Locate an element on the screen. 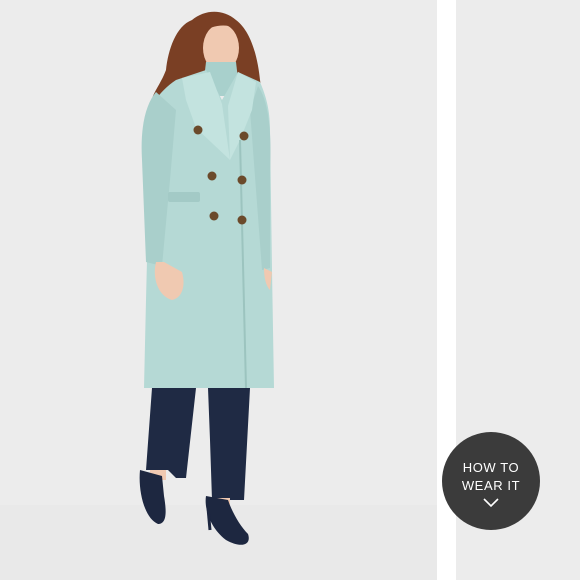 The width and height of the screenshot is (580, 580). how-to-wear-line-1: HOW TO is located at coordinates (491, 467).